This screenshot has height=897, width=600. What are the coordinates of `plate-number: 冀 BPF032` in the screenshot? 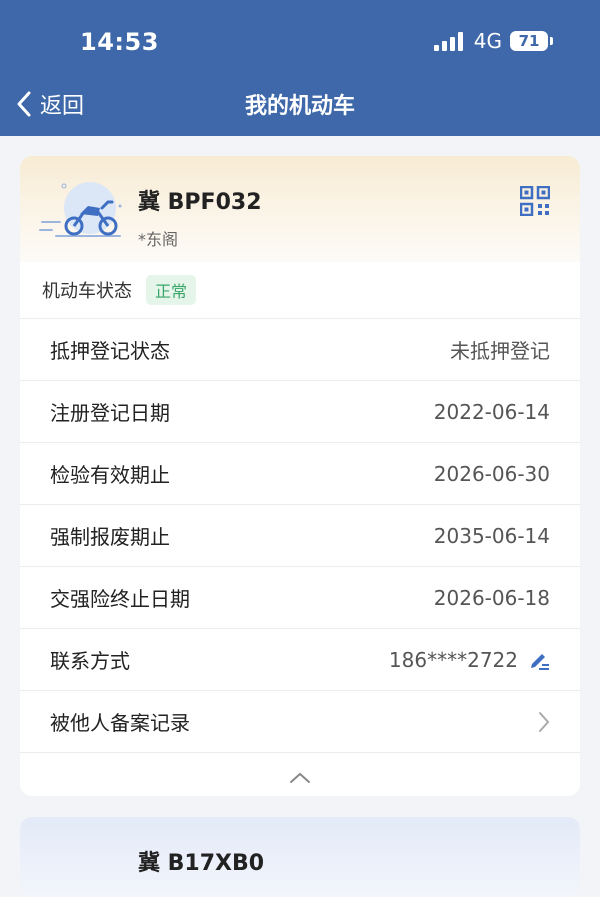 It's located at (200, 202).